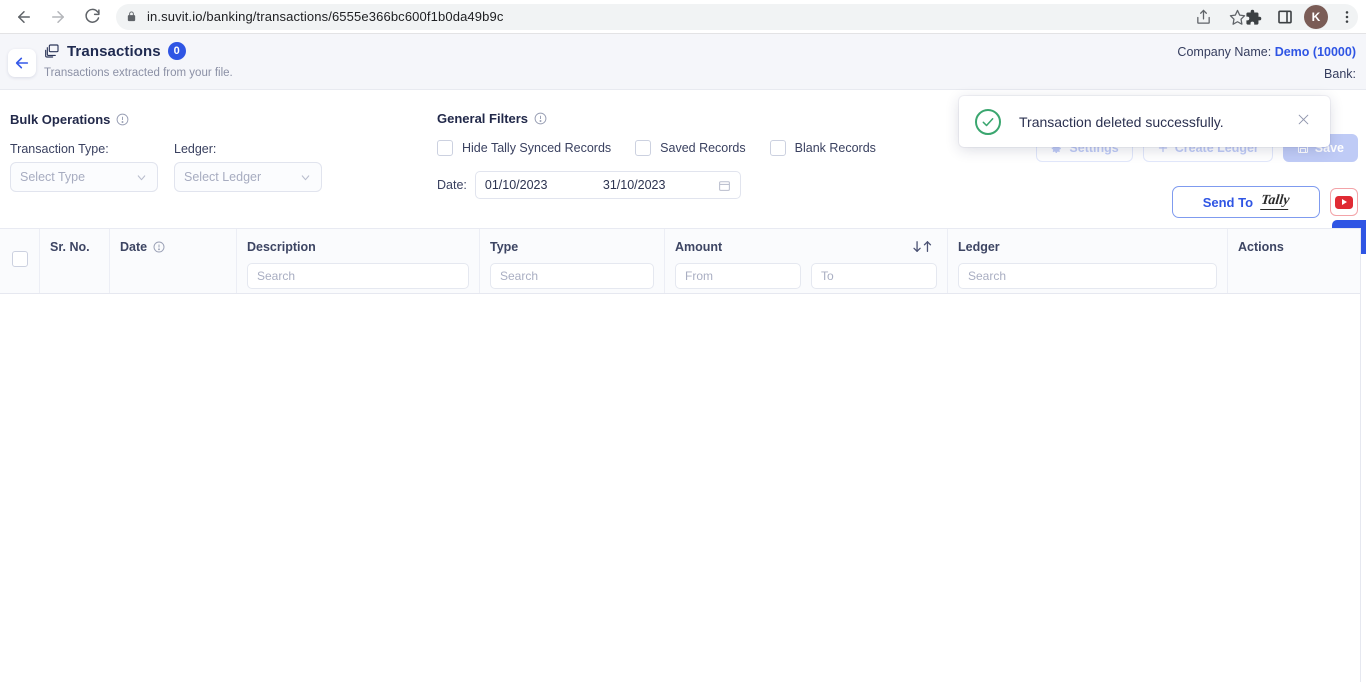  Describe the element at coordinates (1203, 17) in the screenshot. I see `share-icon` at that location.